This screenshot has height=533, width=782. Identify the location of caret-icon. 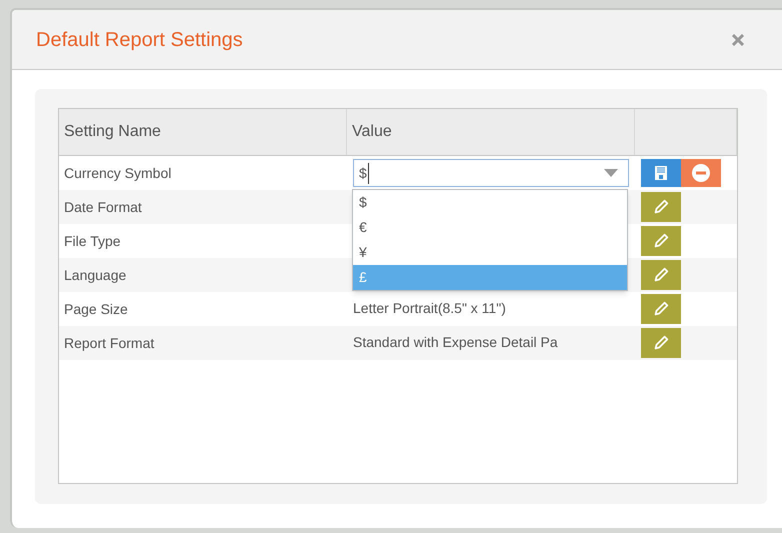
(611, 173).